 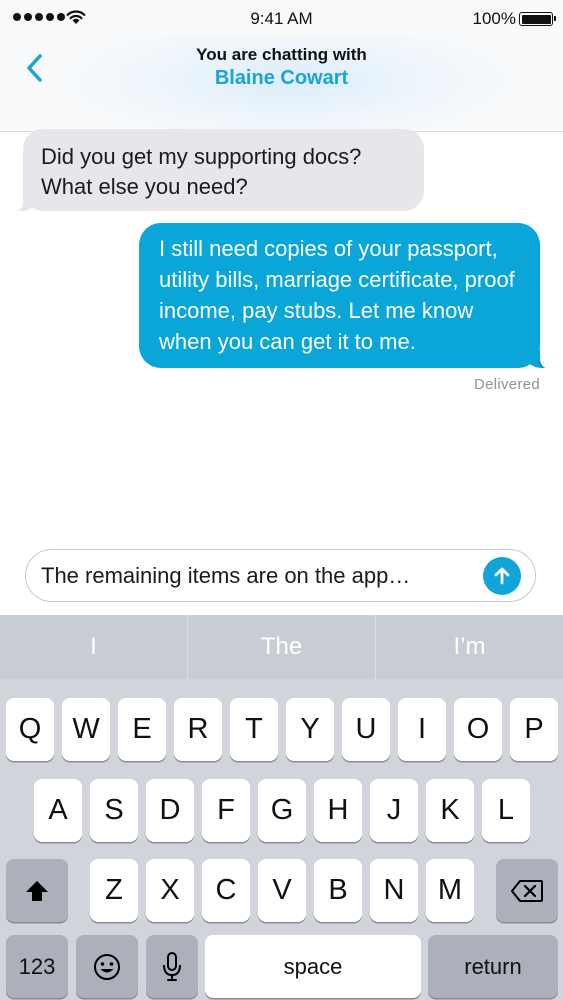 I want to click on key-b: B, so click(x=338, y=890).